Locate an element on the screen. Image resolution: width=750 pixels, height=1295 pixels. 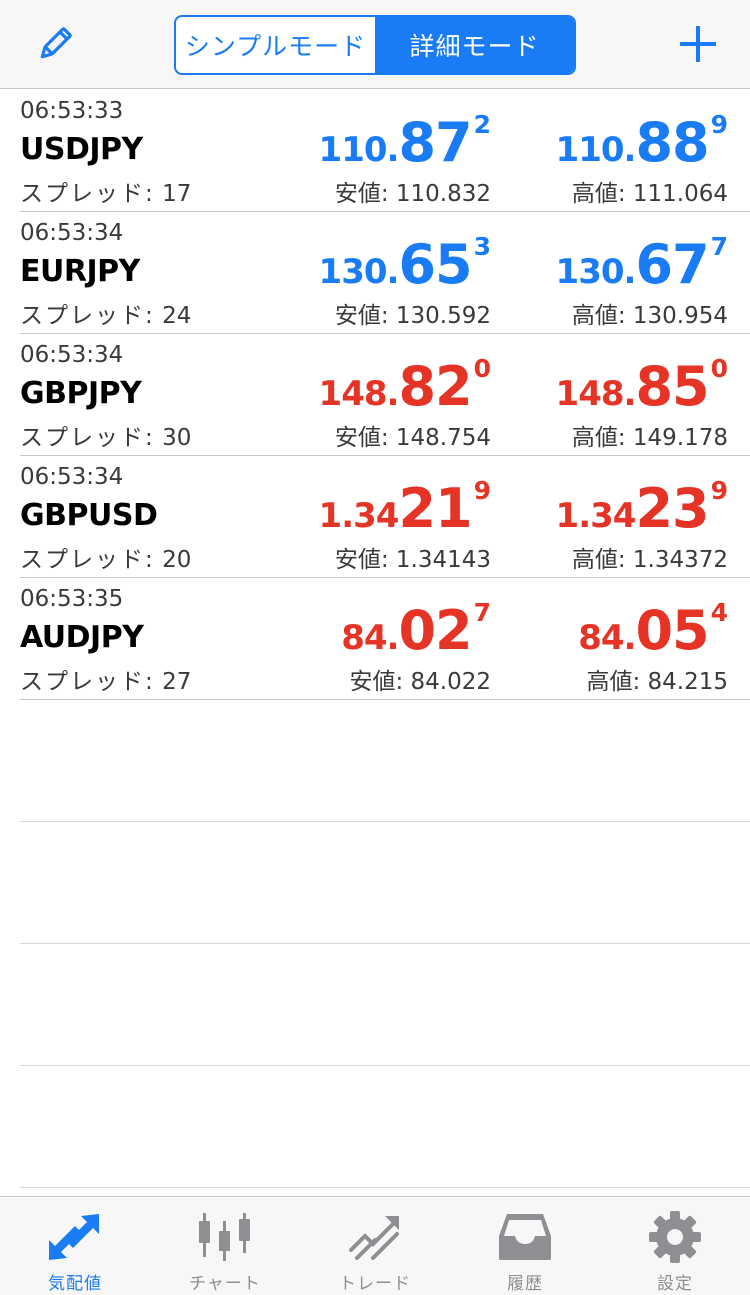
mode-segmented-control: シンプルモード 詳細モード is located at coordinates (375, 45).